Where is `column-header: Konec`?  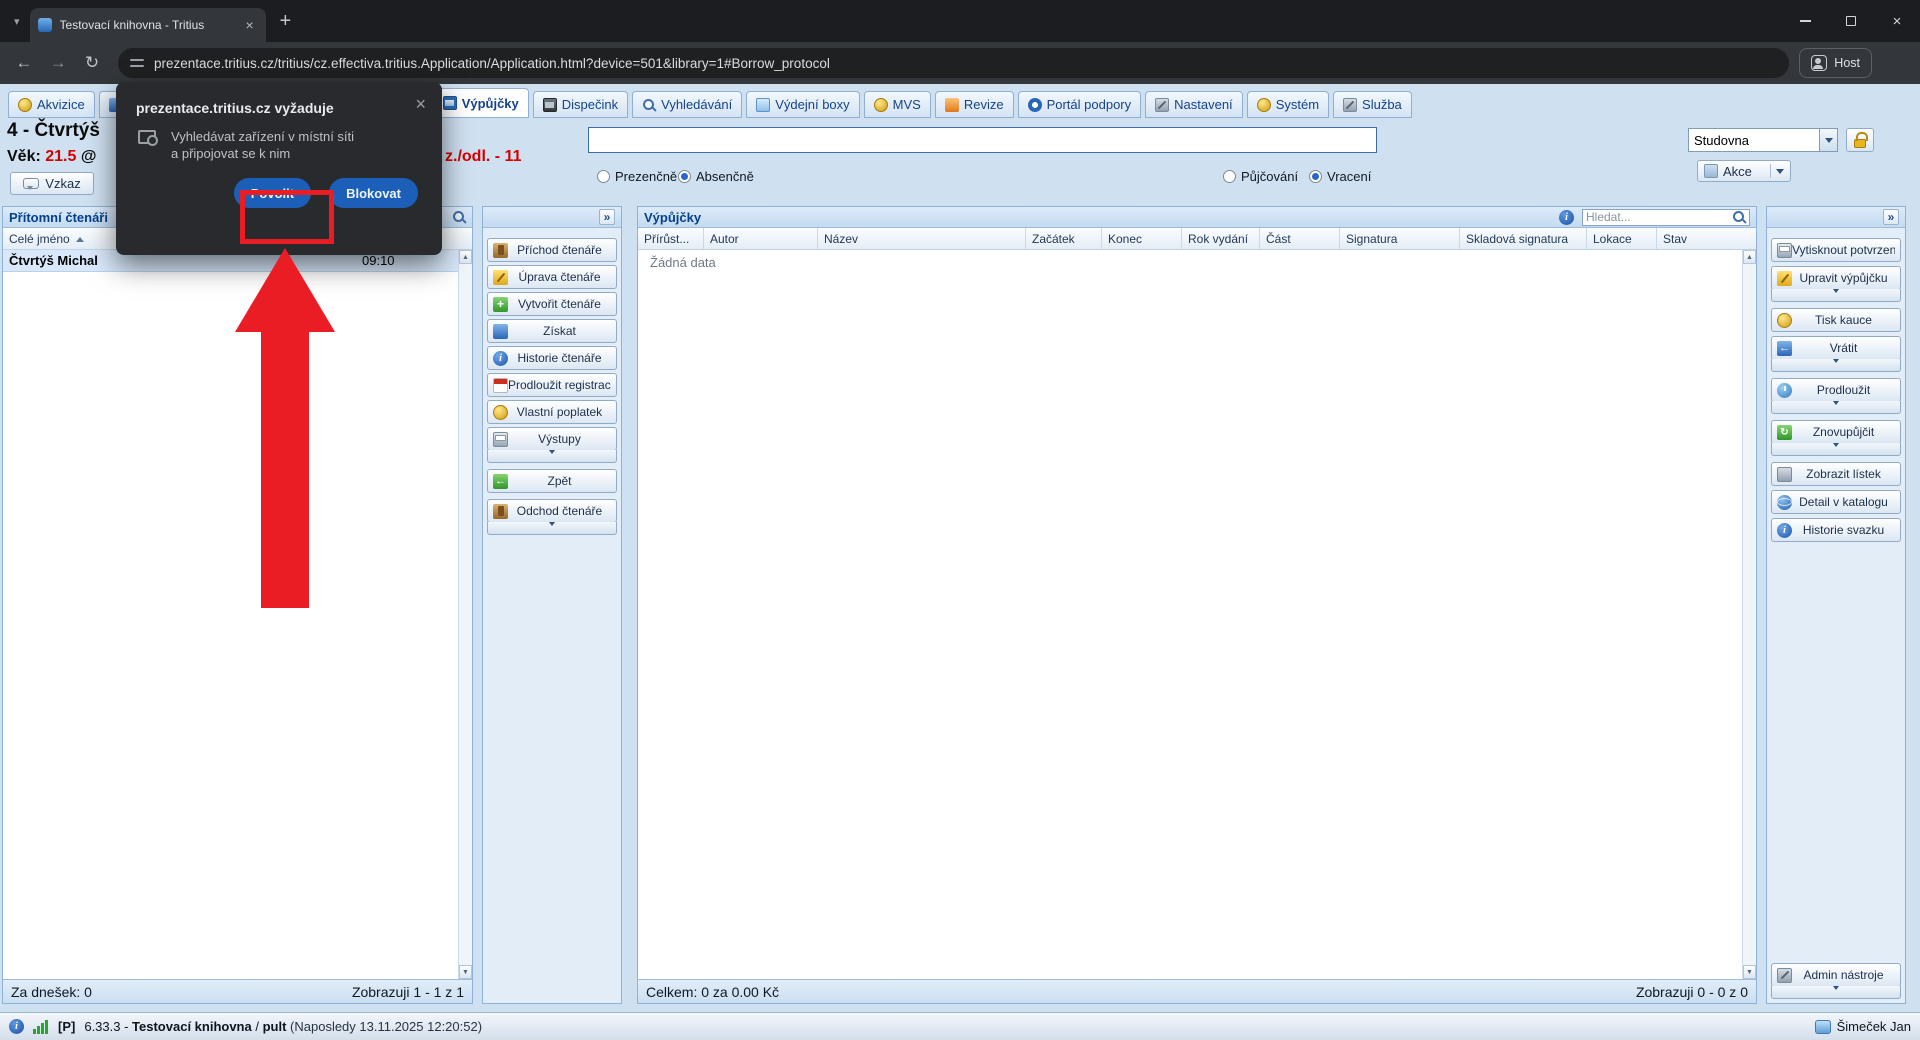 column-header: Konec is located at coordinates (1142, 238).